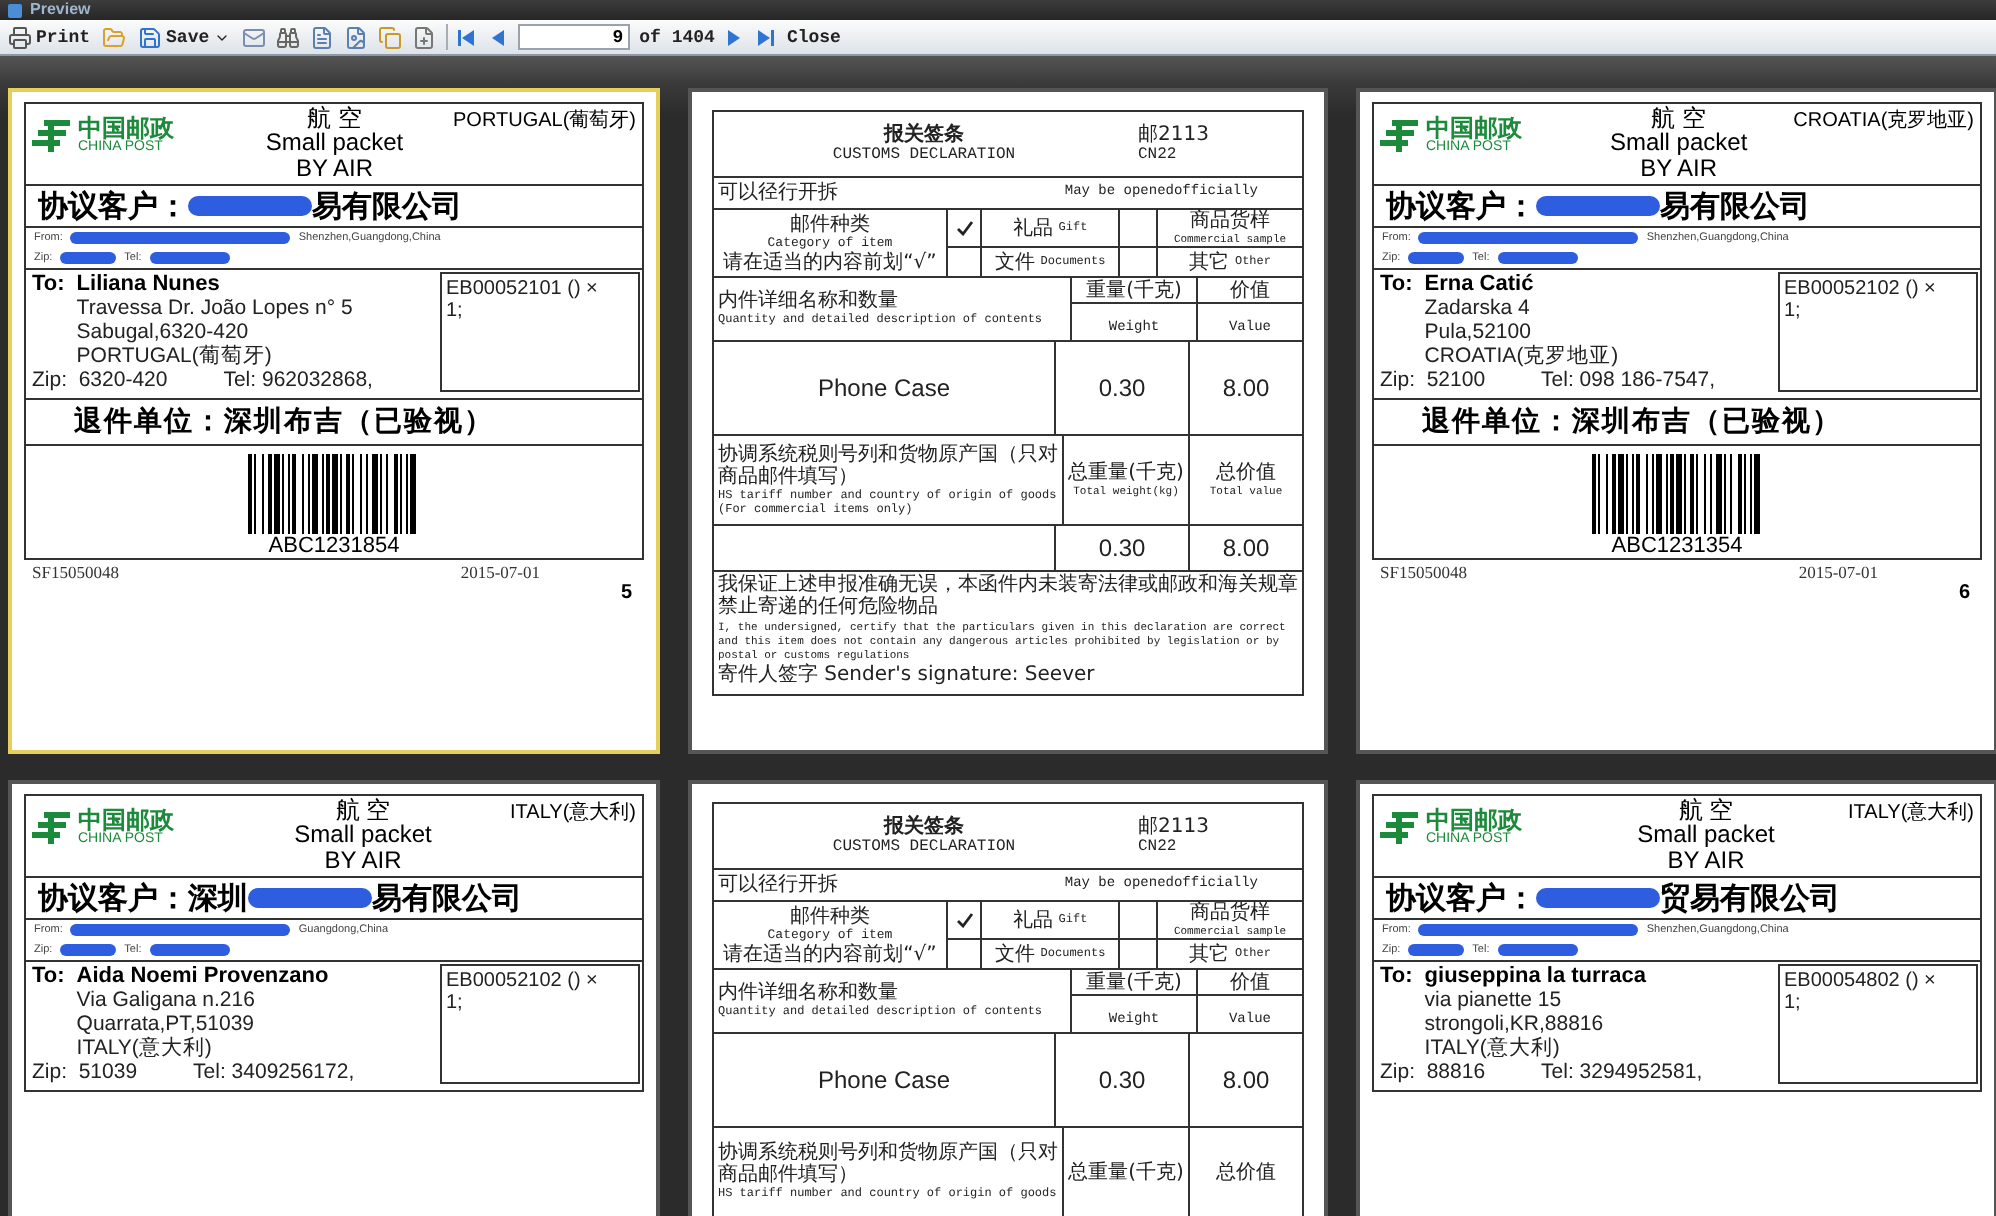 The image size is (1996, 1216). I want to click on total-value-label: 总价值, so click(1246, 1172).